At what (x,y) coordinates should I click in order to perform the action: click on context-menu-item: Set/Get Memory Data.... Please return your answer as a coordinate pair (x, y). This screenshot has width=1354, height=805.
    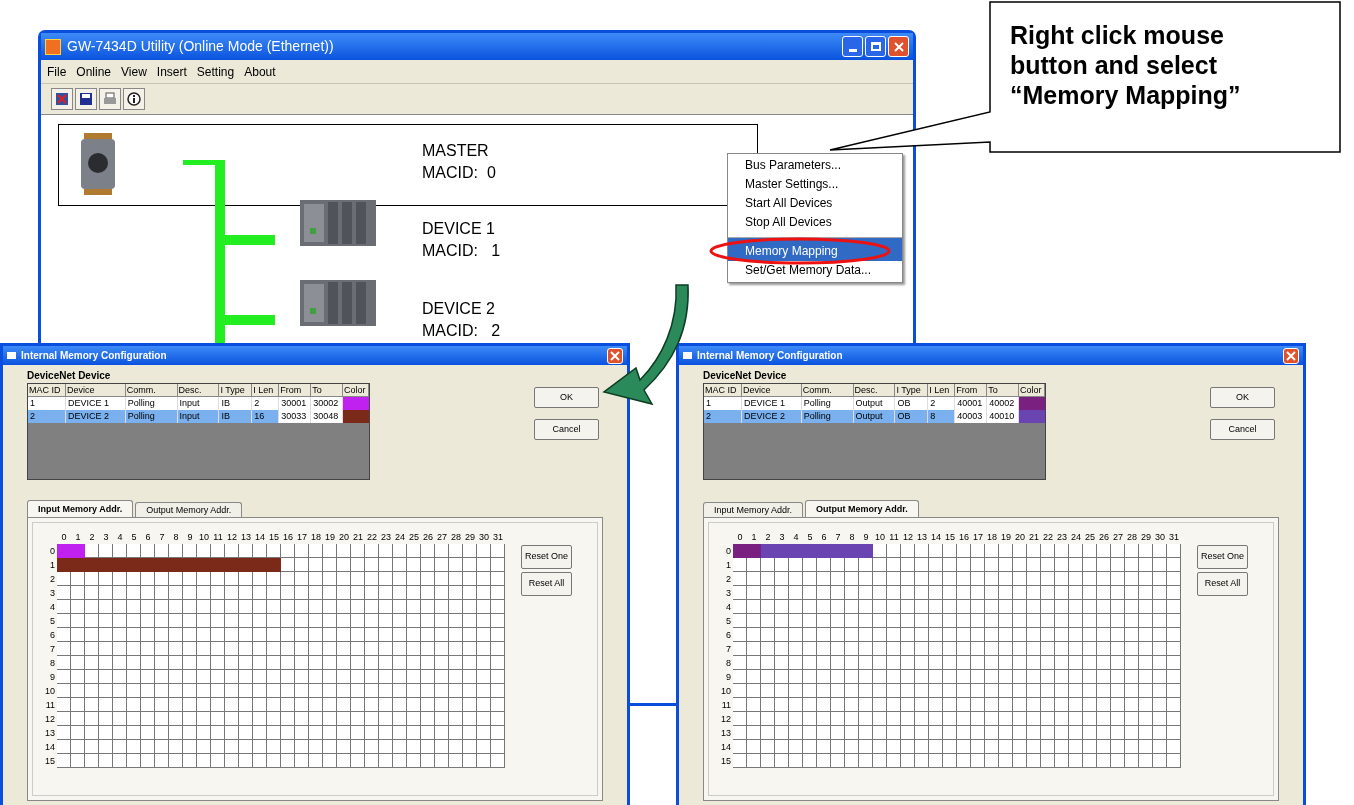
    Looking at the image, I should click on (815, 270).